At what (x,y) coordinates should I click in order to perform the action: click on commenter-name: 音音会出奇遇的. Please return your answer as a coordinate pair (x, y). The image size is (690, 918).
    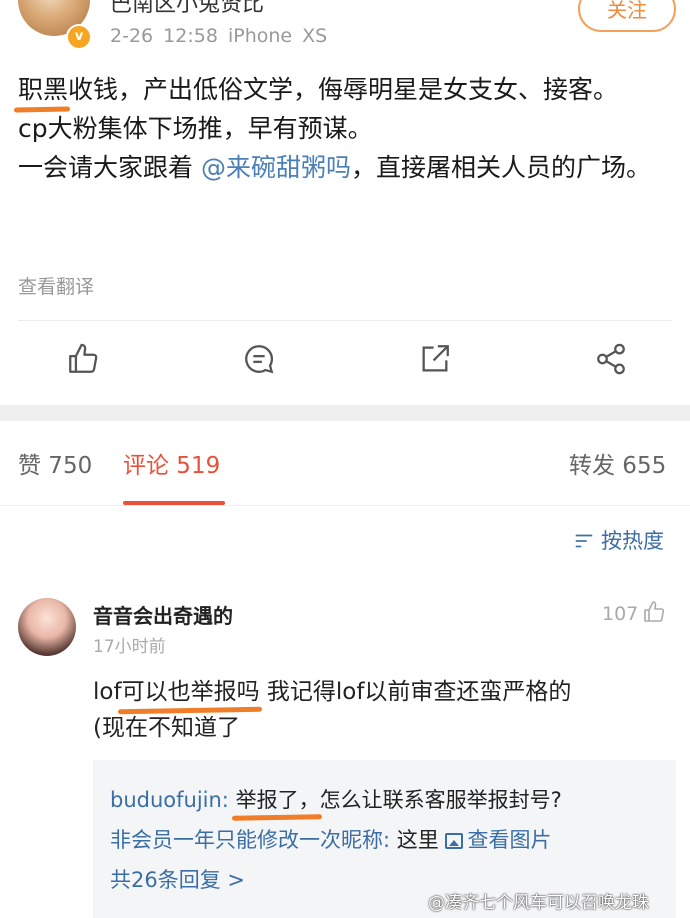
    Looking at the image, I should click on (163, 614).